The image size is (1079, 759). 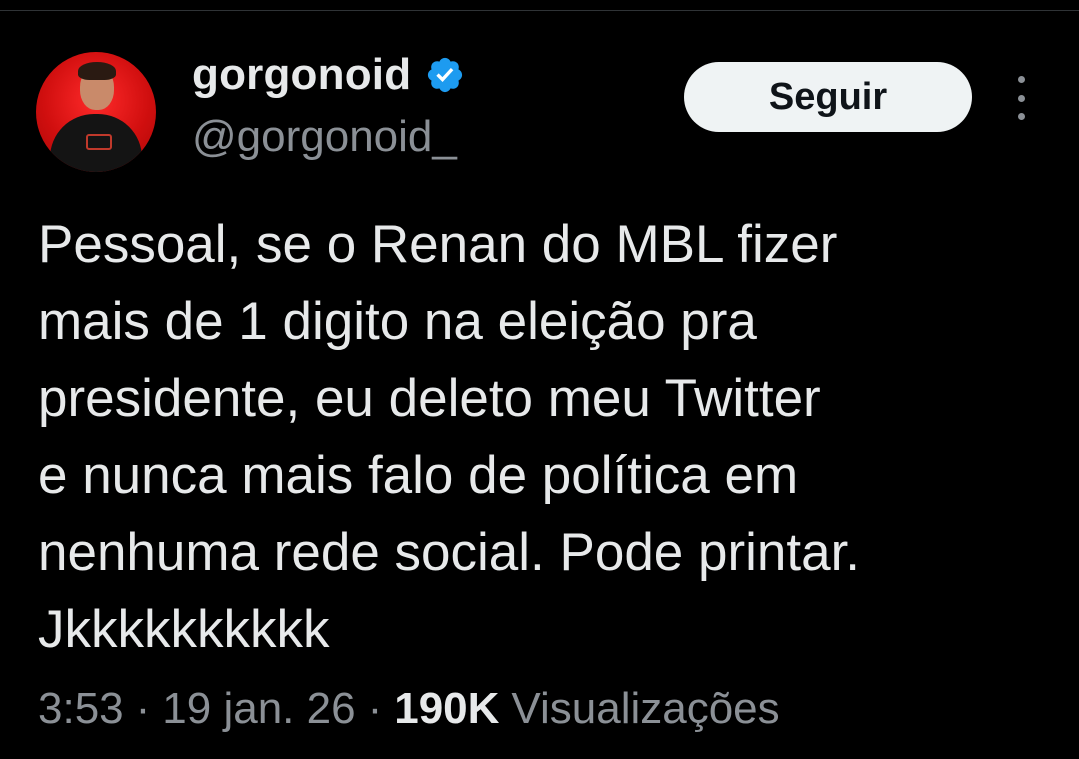 What do you see at coordinates (828, 97) in the screenshot?
I see `follow-button: Seguir` at bounding box center [828, 97].